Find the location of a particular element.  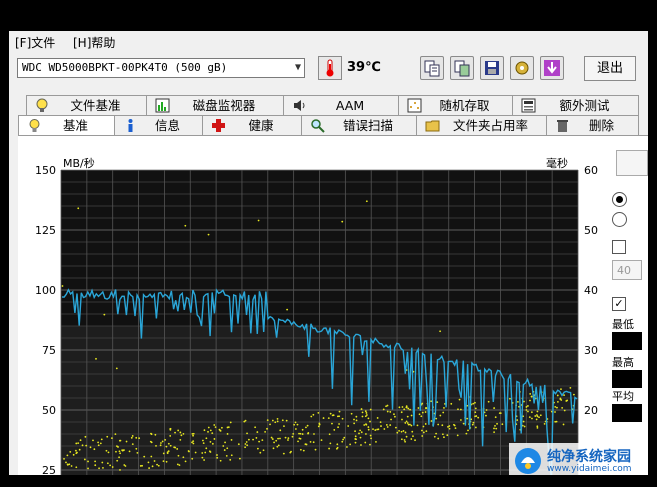

exit-button: 退出 is located at coordinates (610, 68).